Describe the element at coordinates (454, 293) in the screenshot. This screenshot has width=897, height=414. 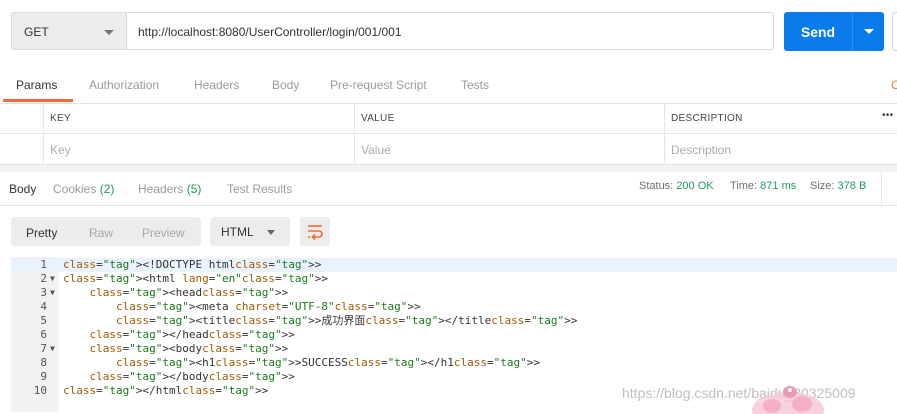
I see `code-line: 3 ▼ class="tag"><headclass="tag">>` at that location.